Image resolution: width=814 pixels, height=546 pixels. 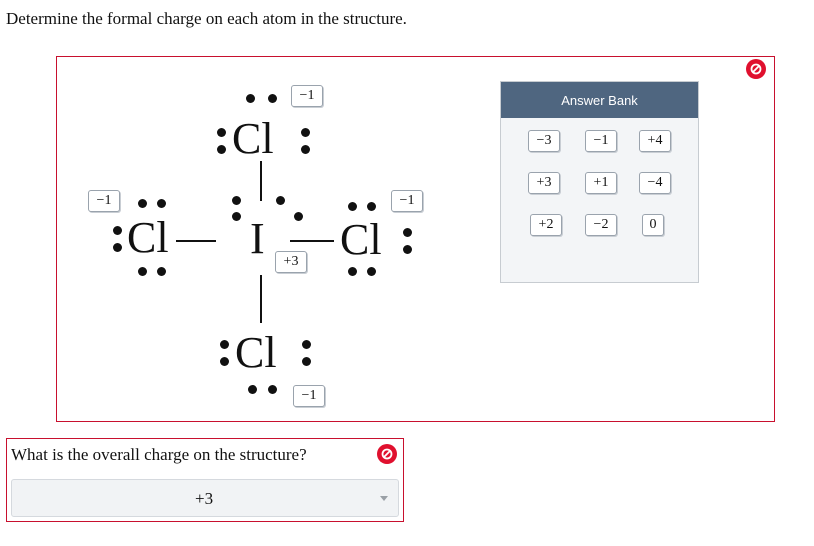 What do you see at coordinates (599, 100) in the screenshot?
I see `answer-bank-title: Answer Bank` at bounding box center [599, 100].